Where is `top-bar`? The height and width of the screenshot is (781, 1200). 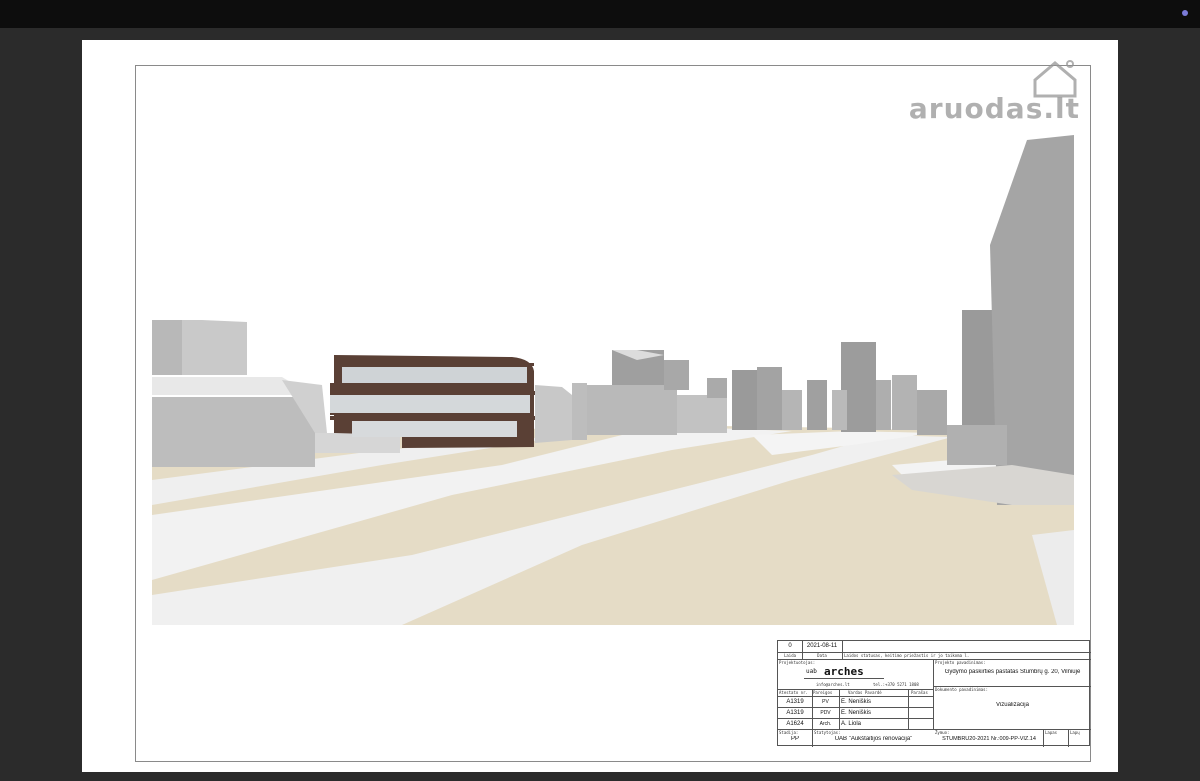
top-bar is located at coordinates (600, 14).